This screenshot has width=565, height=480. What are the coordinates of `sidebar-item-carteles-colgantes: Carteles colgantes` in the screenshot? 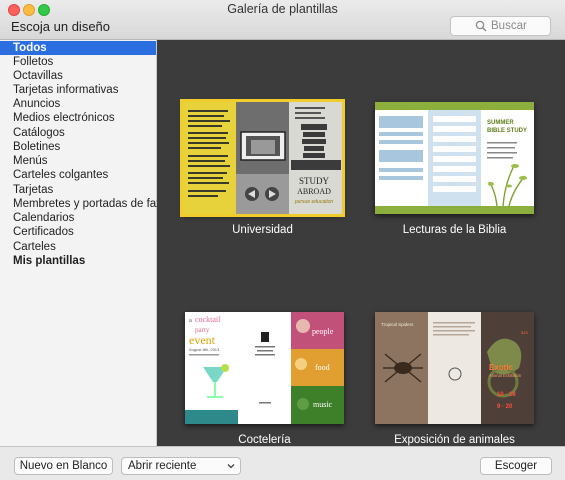 It's located at (78, 175).